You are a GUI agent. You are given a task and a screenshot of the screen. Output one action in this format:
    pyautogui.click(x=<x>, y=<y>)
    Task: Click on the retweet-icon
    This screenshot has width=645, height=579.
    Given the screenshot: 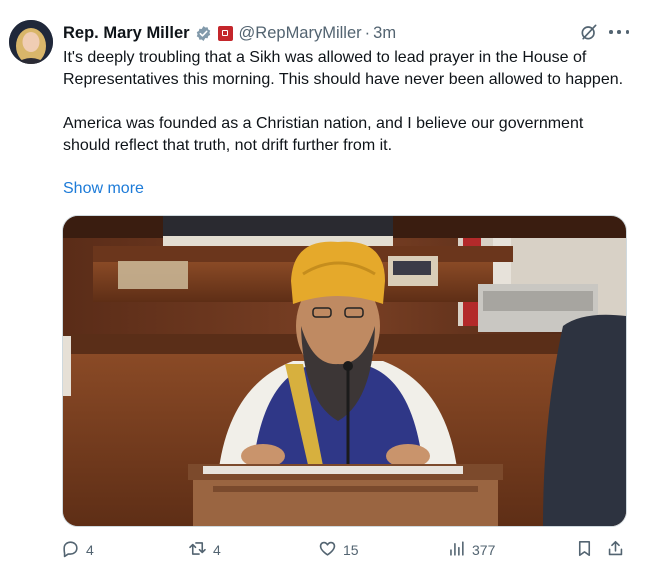 What is the action you would take?
    pyautogui.click(x=197, y=550)
    